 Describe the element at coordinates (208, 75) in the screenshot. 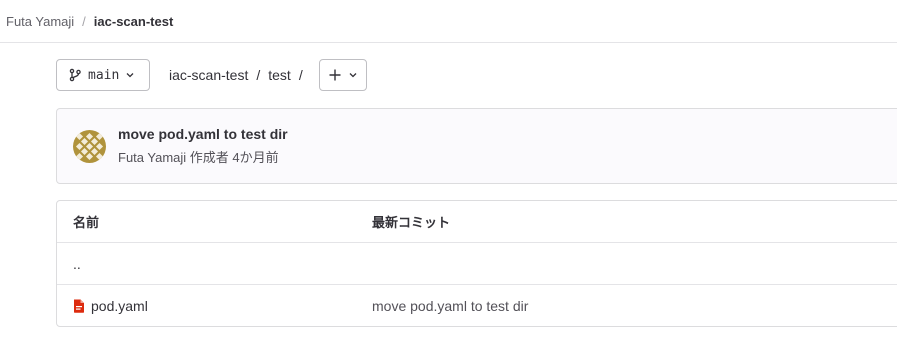

I see `path-item-project: iac-scan-test` at that location.